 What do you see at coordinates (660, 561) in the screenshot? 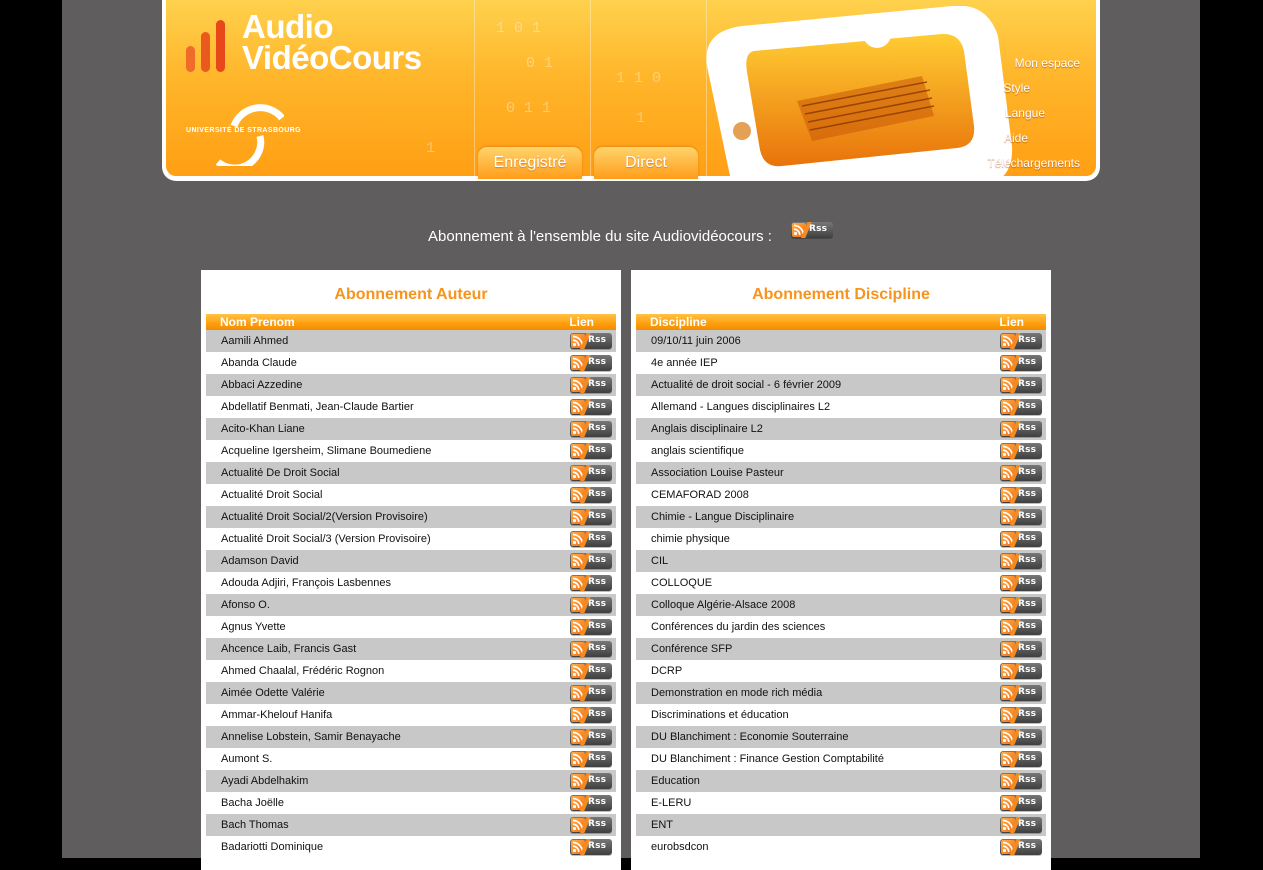
I see `row-label: CIL` at bounding box center [660, 561].